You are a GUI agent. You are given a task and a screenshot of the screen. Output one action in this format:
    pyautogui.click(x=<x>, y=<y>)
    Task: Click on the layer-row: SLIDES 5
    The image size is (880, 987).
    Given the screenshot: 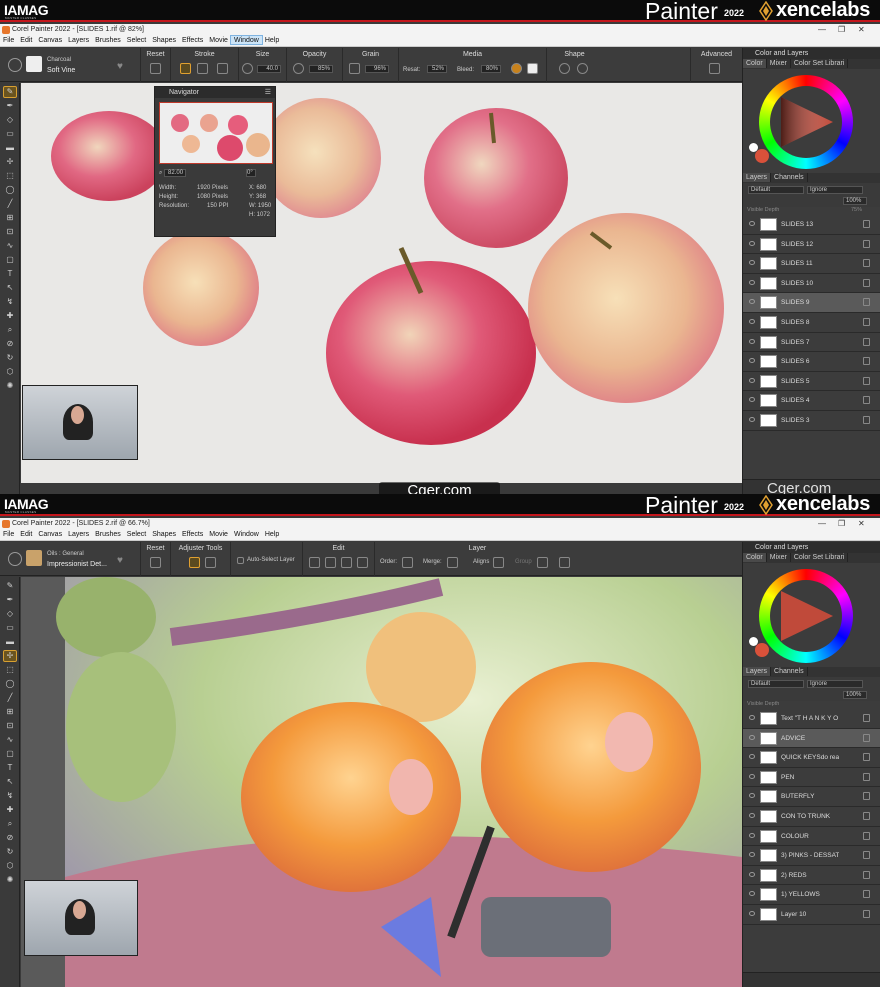 What is the action you would take?
    pyautogui.click(x=811, y=382)
    